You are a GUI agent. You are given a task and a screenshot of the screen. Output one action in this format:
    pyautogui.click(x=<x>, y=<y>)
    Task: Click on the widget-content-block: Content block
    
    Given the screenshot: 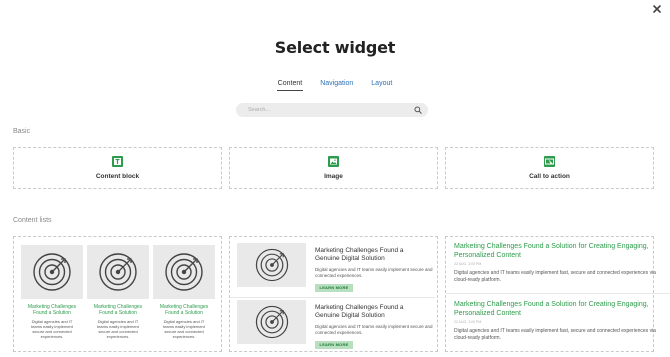 What is the action you would take?
    pyautogui.click(x=117, y=168)
    